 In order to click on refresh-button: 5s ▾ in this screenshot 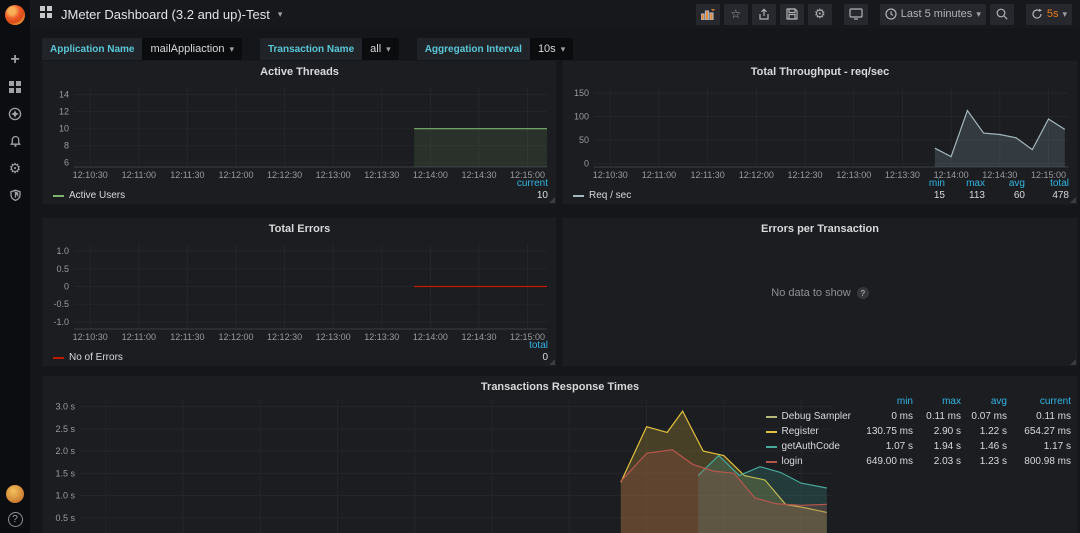, I will do `click(1048, 14)`.